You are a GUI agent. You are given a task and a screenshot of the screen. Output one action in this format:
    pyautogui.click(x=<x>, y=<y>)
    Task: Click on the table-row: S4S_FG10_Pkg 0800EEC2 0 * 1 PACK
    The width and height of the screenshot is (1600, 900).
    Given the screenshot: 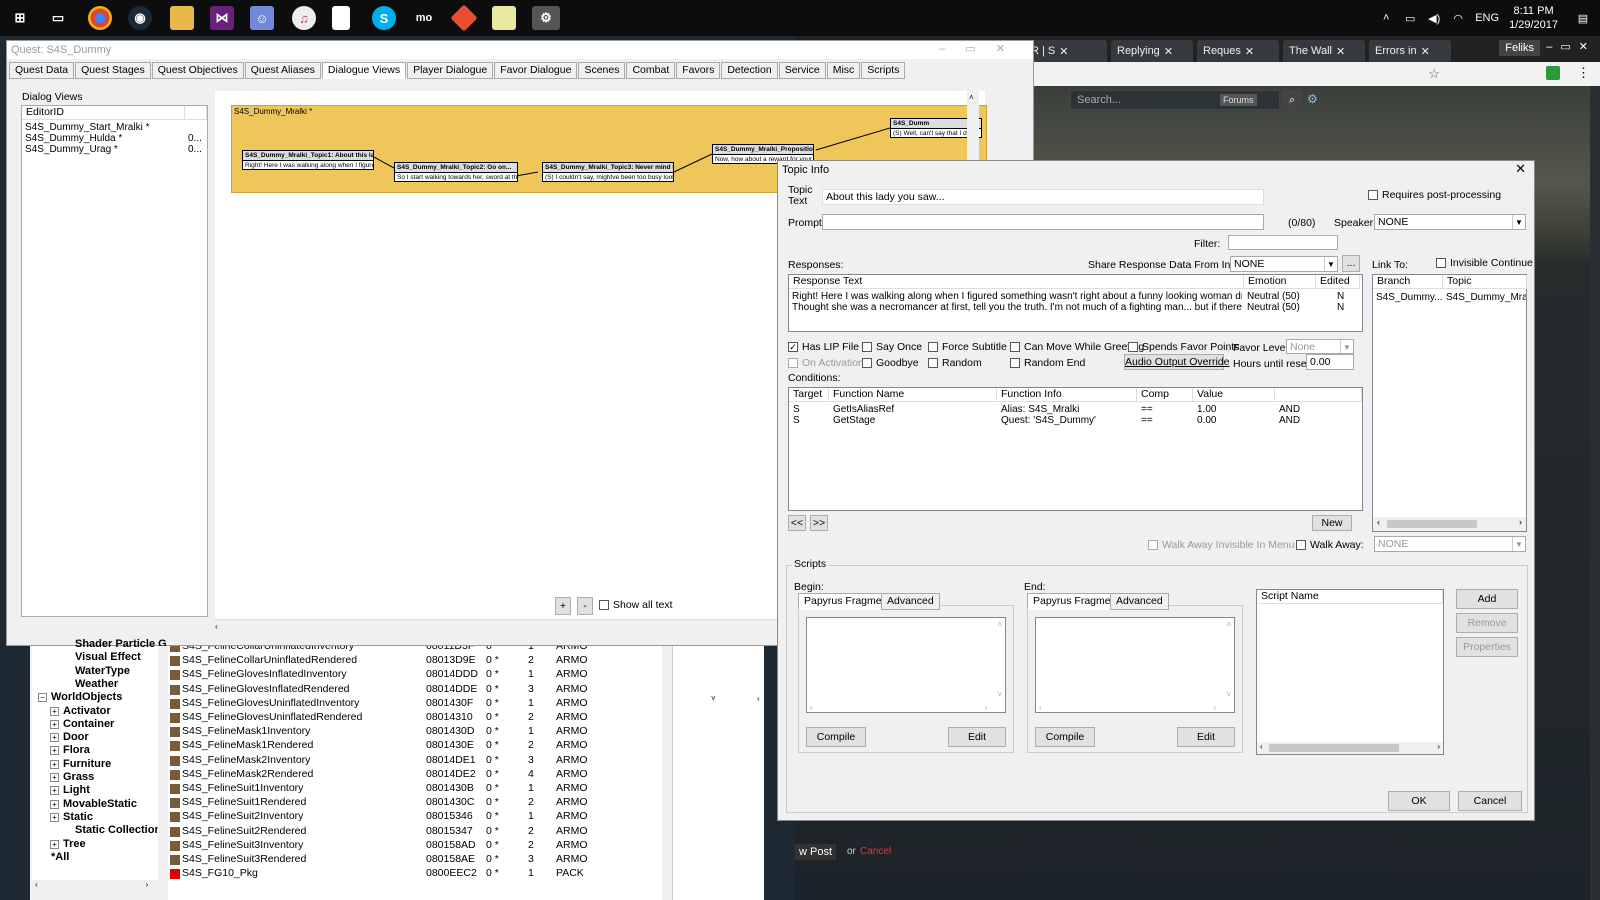 What is the action you would take?
    pyautogui.click(x=415, y=874)
    